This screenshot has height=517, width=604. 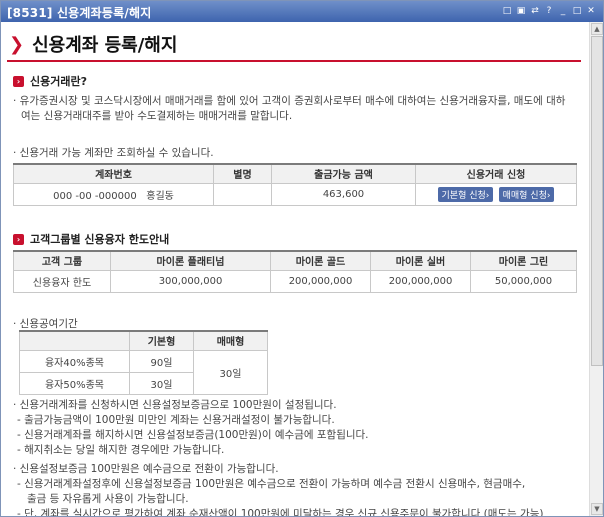 I want to click on apply-cell: 기본형 신청› 매매형 신청›, so click(x=496, y=194).